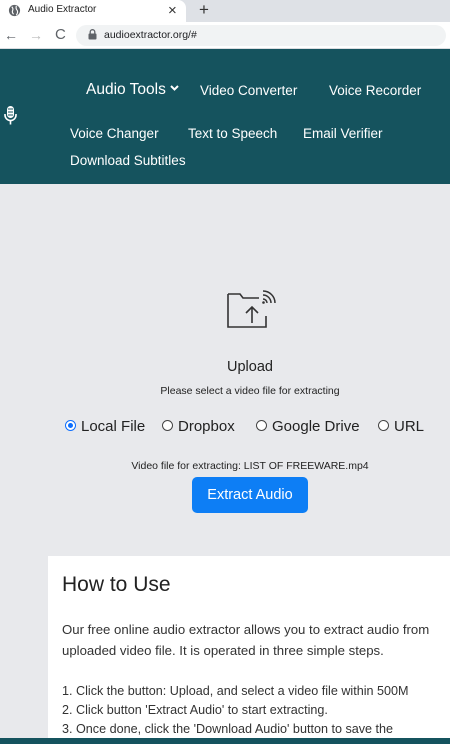 The width and height of the screenshot is (450, 744). What do you see at coordinates (250, 495) in the screenshot?
I see `extract-audio-button: Extract Audio` at bounding box center [250, 495].